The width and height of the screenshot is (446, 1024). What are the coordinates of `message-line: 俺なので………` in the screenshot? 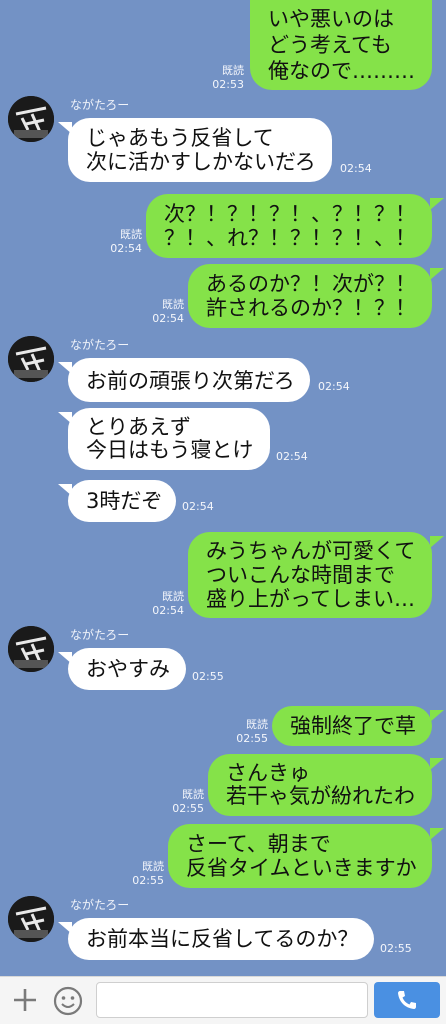 It's located at (341, 71).